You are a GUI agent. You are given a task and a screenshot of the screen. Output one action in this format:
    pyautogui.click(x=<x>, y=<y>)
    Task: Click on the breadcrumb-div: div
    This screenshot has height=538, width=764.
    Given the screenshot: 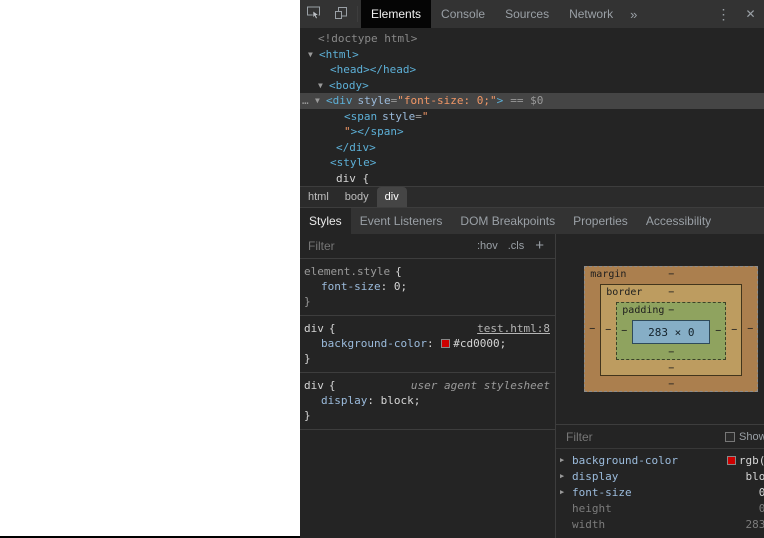 What is the action you would take?
    pyautogui.click(x=391, y=197)
    